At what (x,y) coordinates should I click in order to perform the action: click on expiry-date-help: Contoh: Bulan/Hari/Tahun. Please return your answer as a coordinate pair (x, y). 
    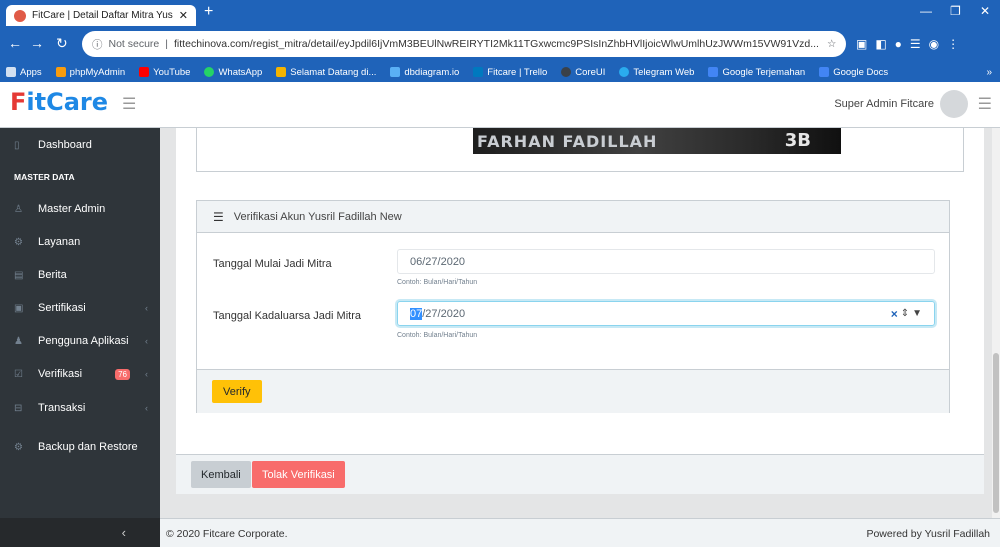
    Looking at the image, I should click on (437, 335).